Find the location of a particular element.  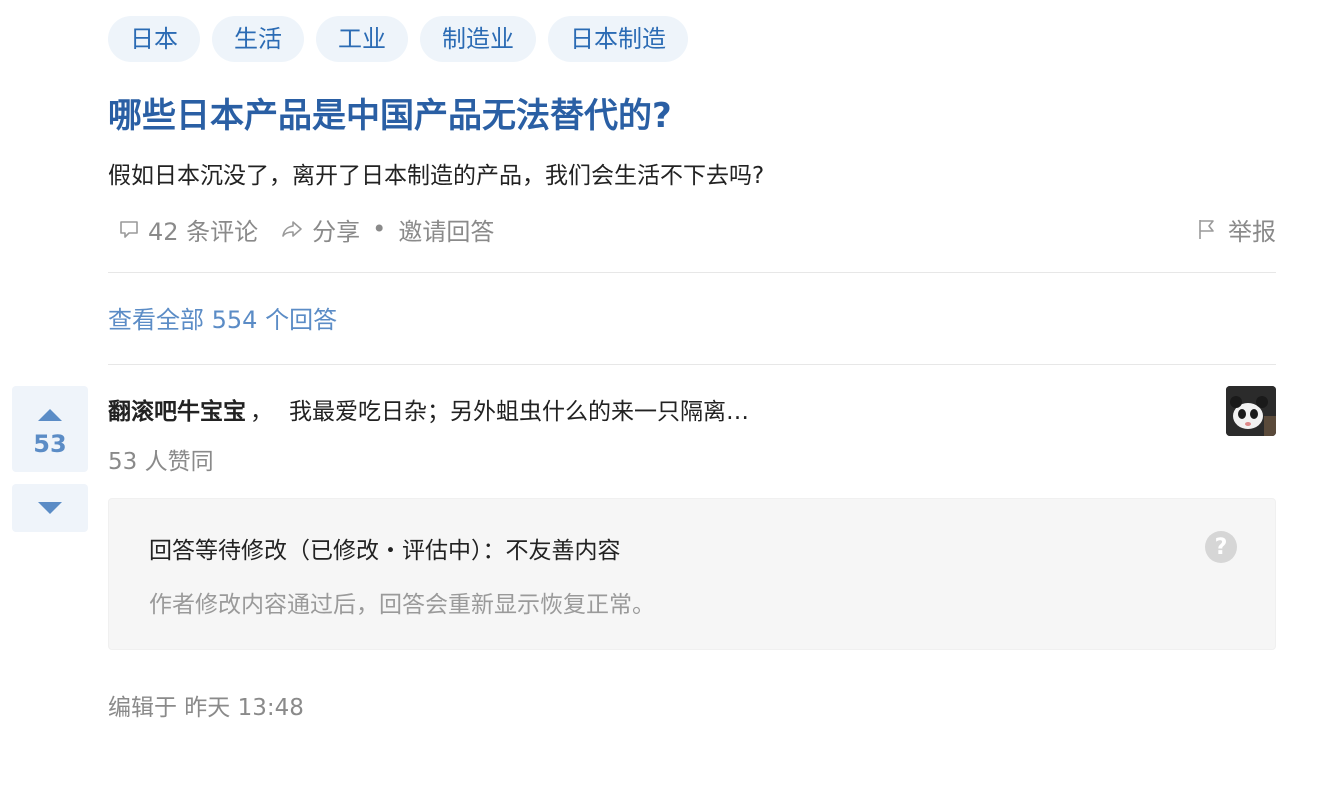

topic-tags: 日本 生活 工业 制造业 日本制造 is located at coordinates (398, 39).